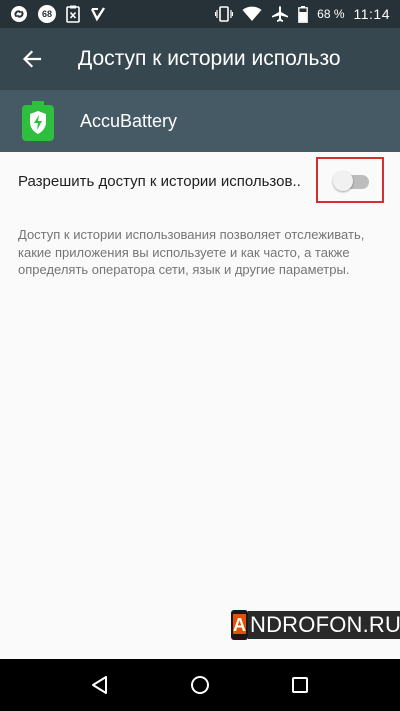  I want to click on nav-recents-button, so click(300, 685).